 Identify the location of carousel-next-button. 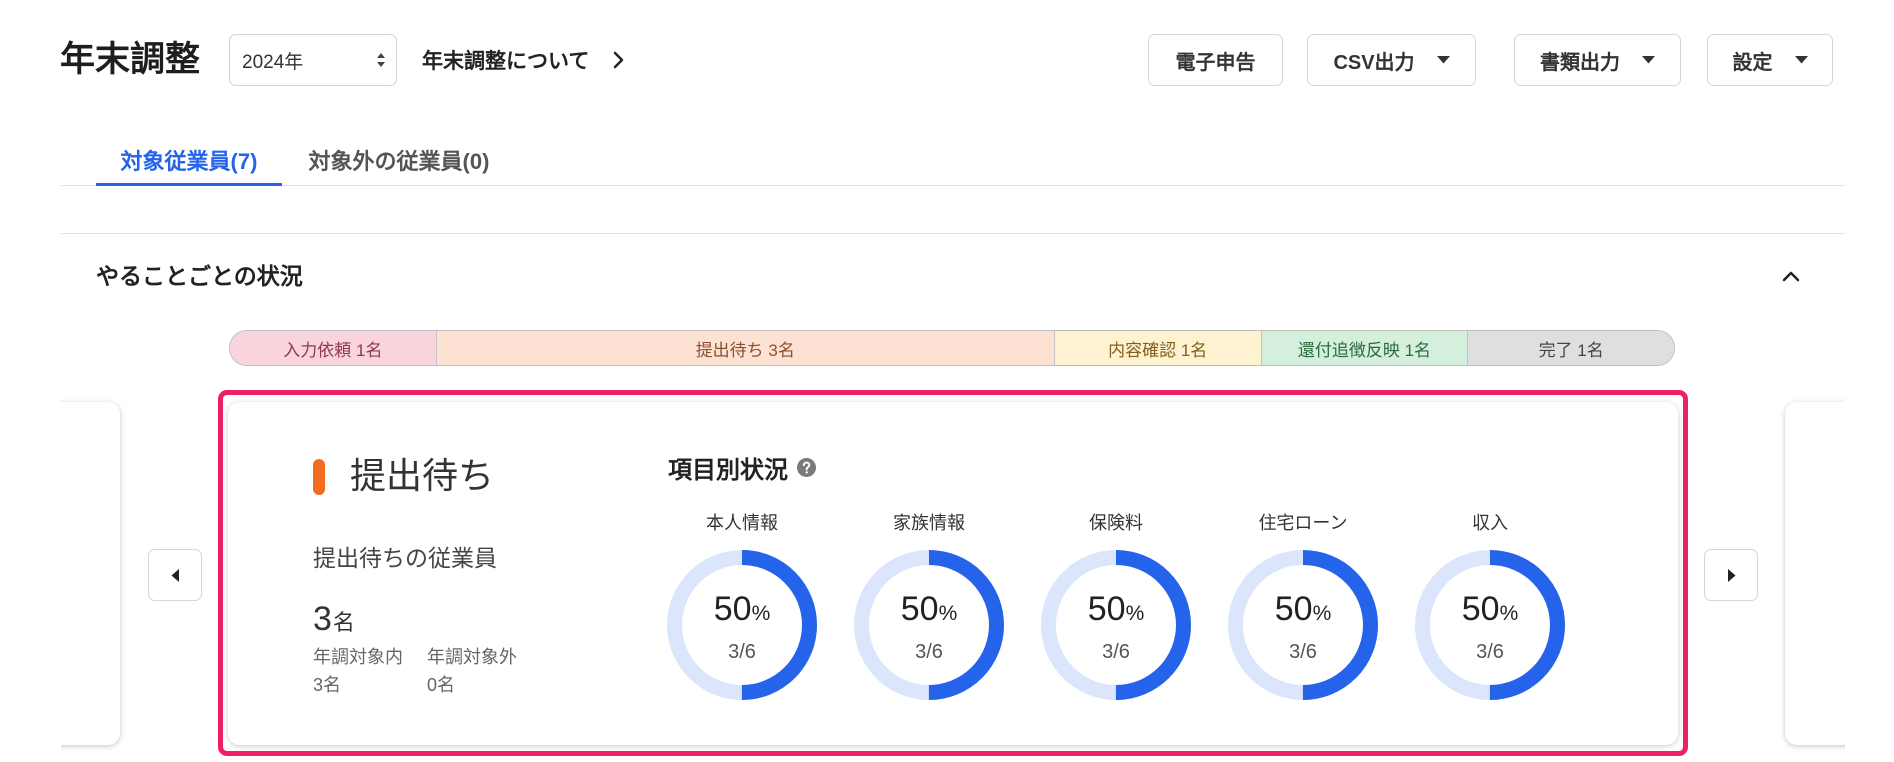
(1731, 575).